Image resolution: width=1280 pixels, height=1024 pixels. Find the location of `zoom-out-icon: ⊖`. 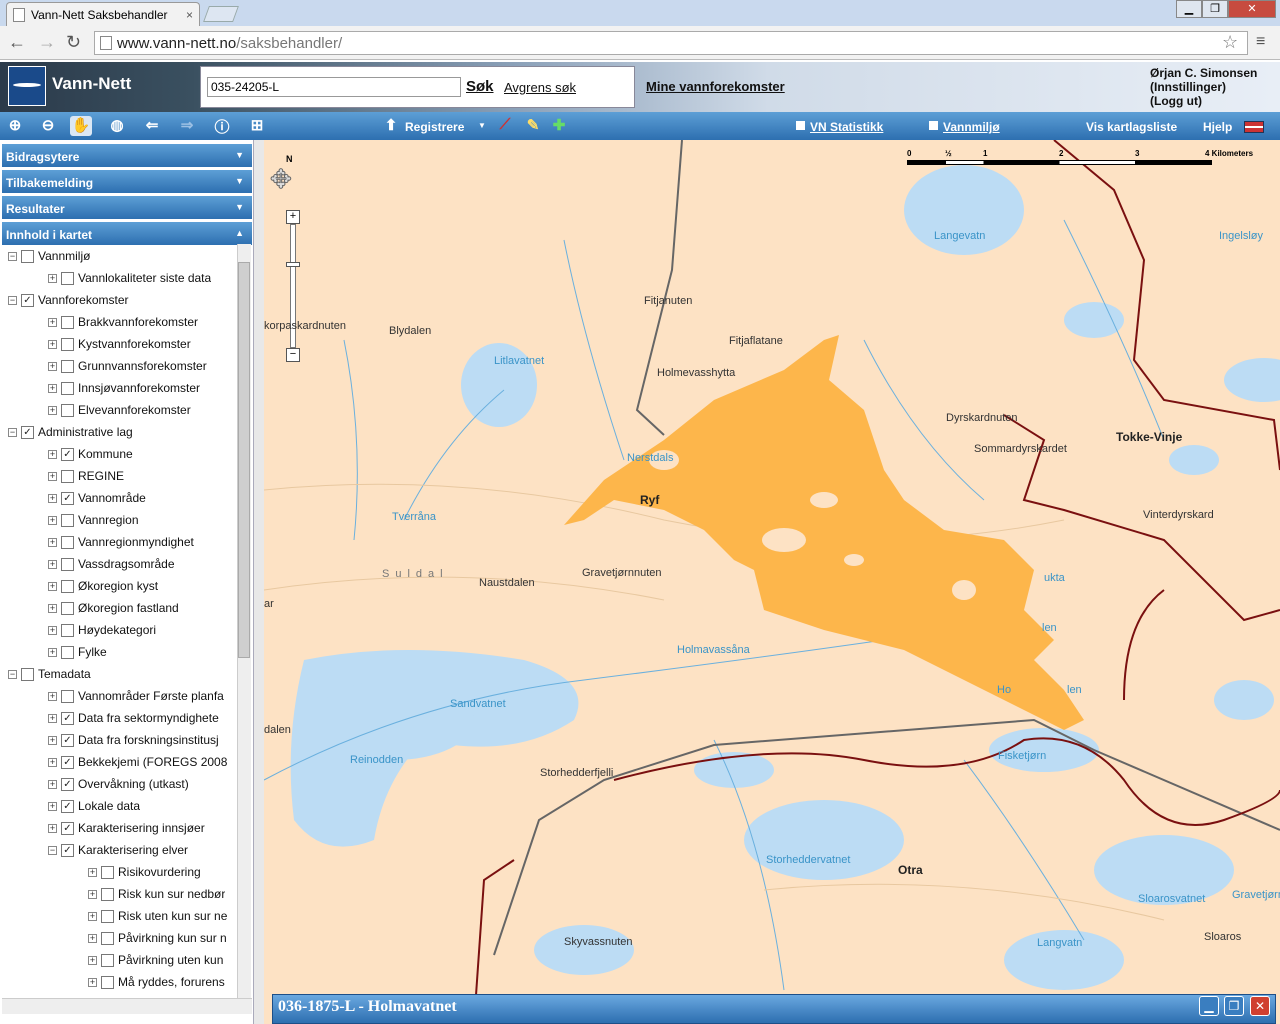

zoom-out-icon: ⊖ is located at coordinates (48, 126).